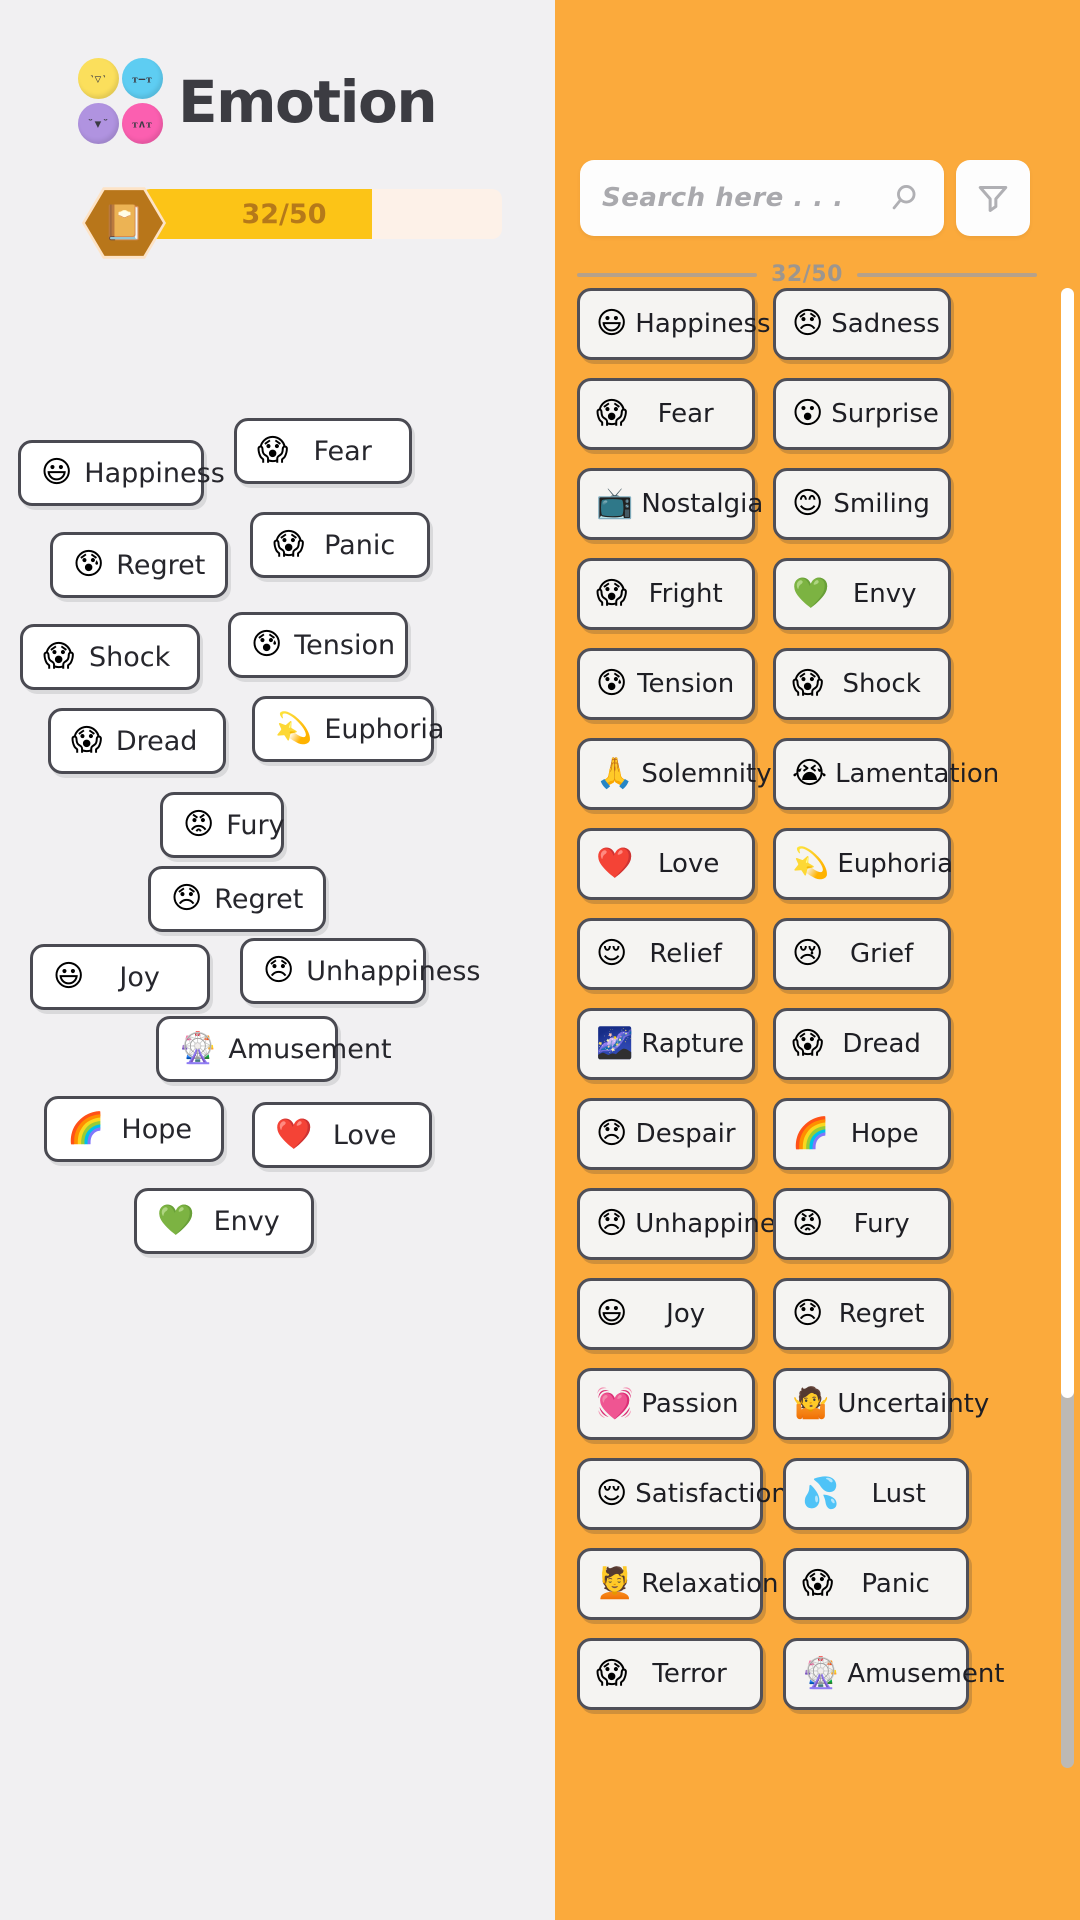 The height and width of the screenshot is (1920, 1080). Describe the element at coordinates (323, 451) in the screenshot. I see `selected-emotion-chip: 😱 Fear` at that location.